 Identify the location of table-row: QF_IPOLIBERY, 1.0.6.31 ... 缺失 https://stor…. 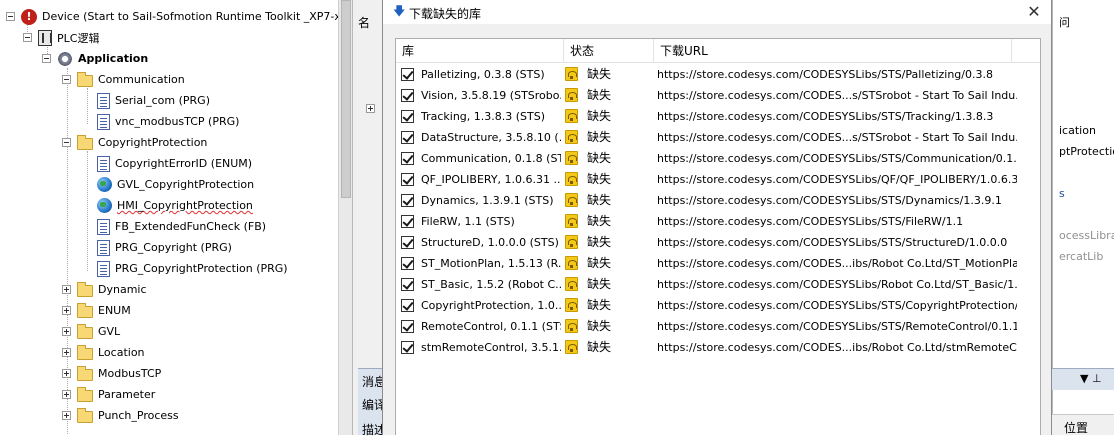
(718, 179).